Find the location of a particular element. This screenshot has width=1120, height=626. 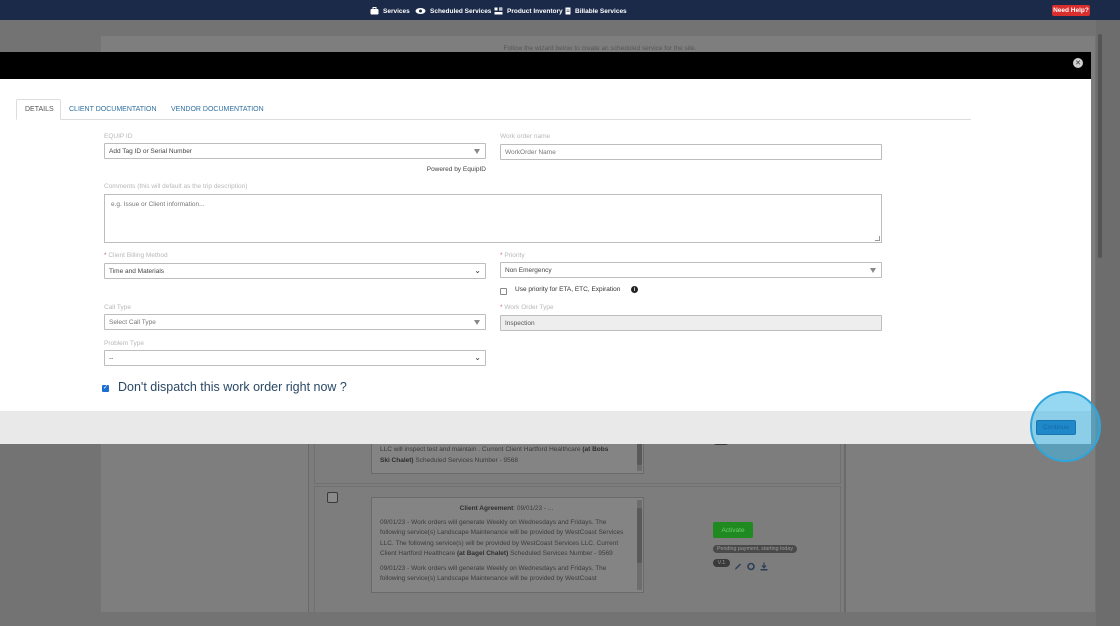

edit-icon is located at coordinates (738, 564).